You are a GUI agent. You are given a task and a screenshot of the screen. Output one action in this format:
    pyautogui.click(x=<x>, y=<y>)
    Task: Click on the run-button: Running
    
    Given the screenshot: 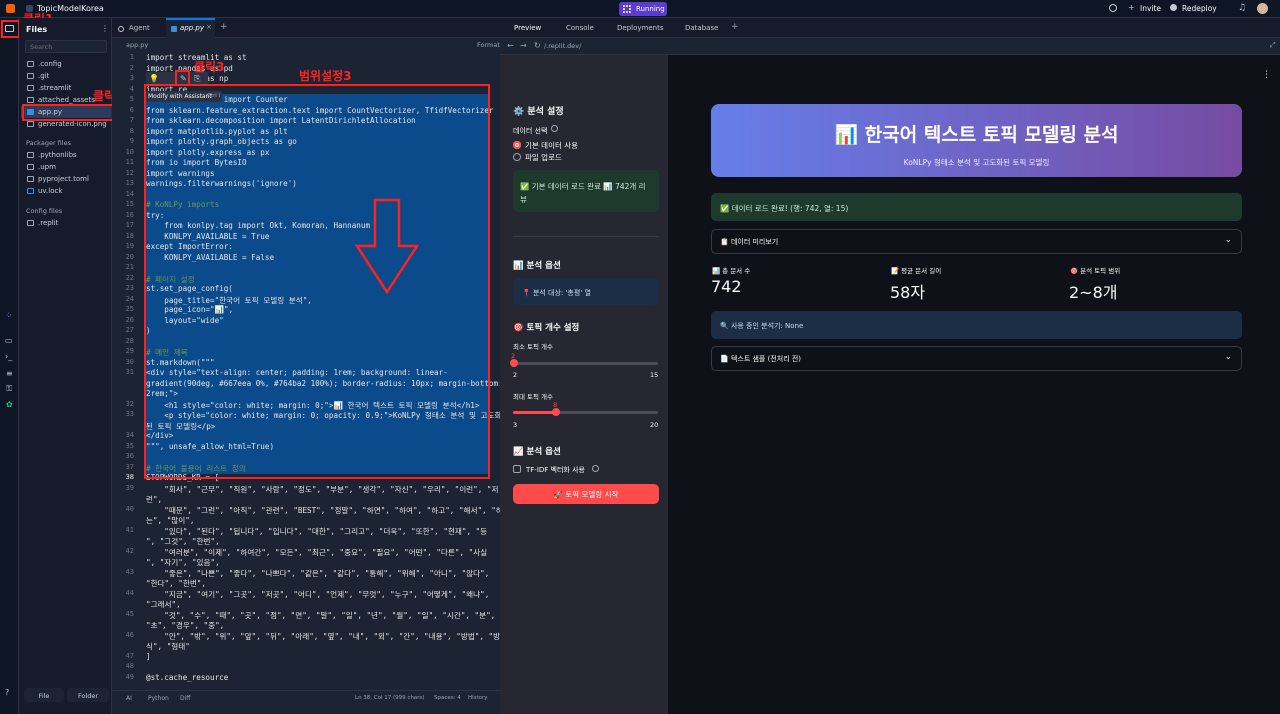 What is the action you would take?
    pyautogui.click(x=643, y=9)
    